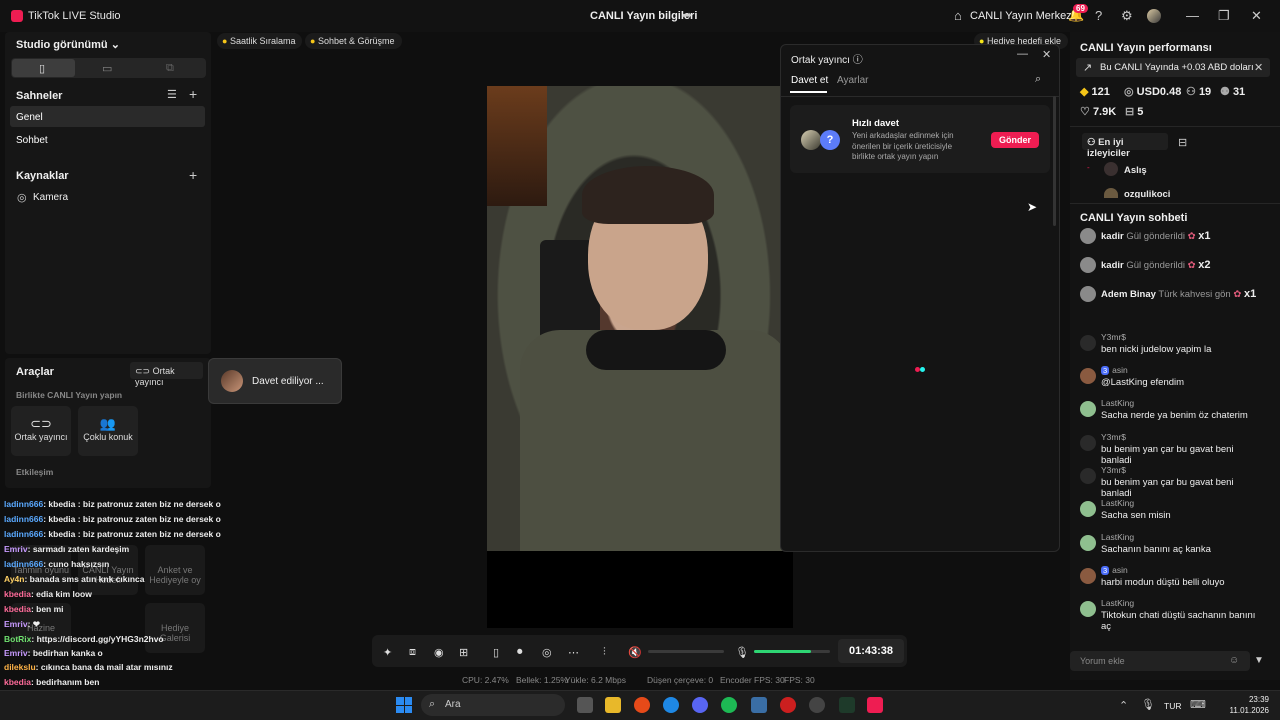  I want to click on task-view-icon, so click(585, 705).